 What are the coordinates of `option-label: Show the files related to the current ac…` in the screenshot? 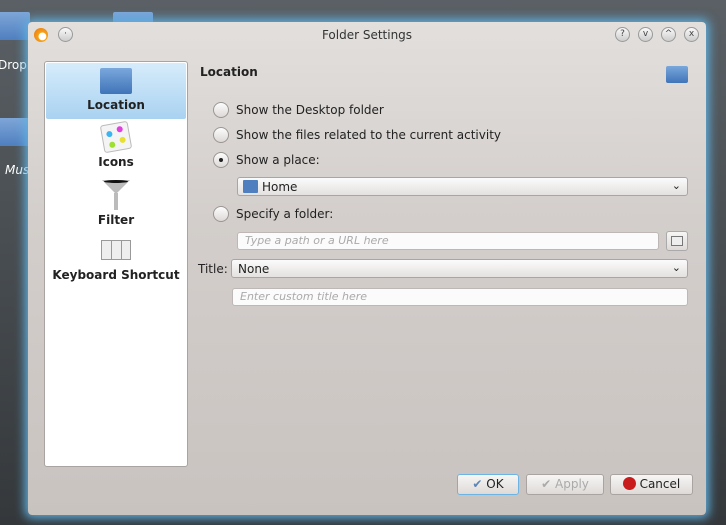 It's located at (368, 135).